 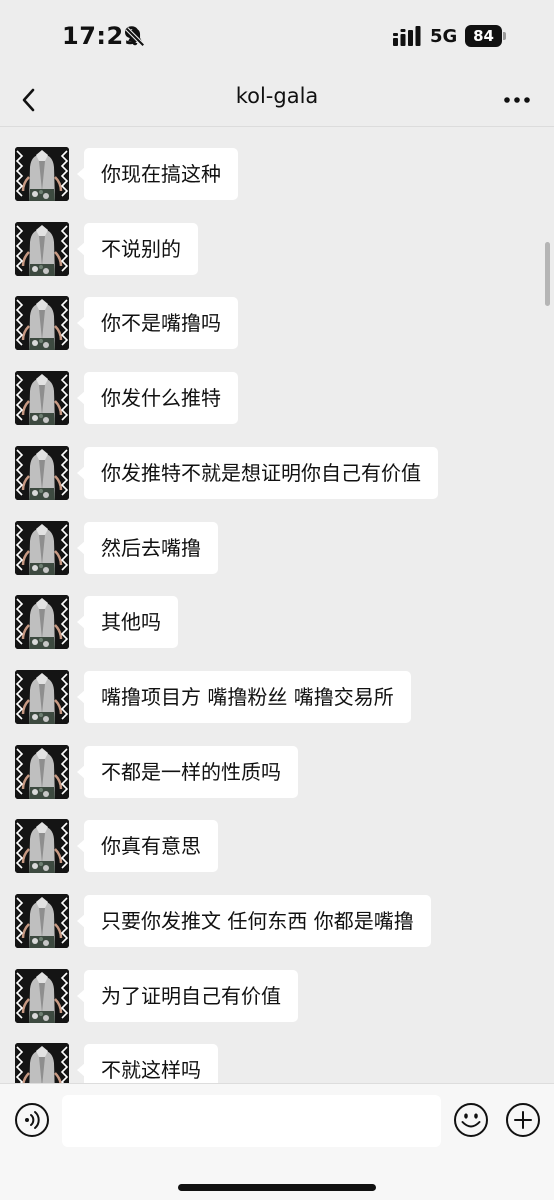 I want to click on voice-icon, so click(x=32, y=1120).